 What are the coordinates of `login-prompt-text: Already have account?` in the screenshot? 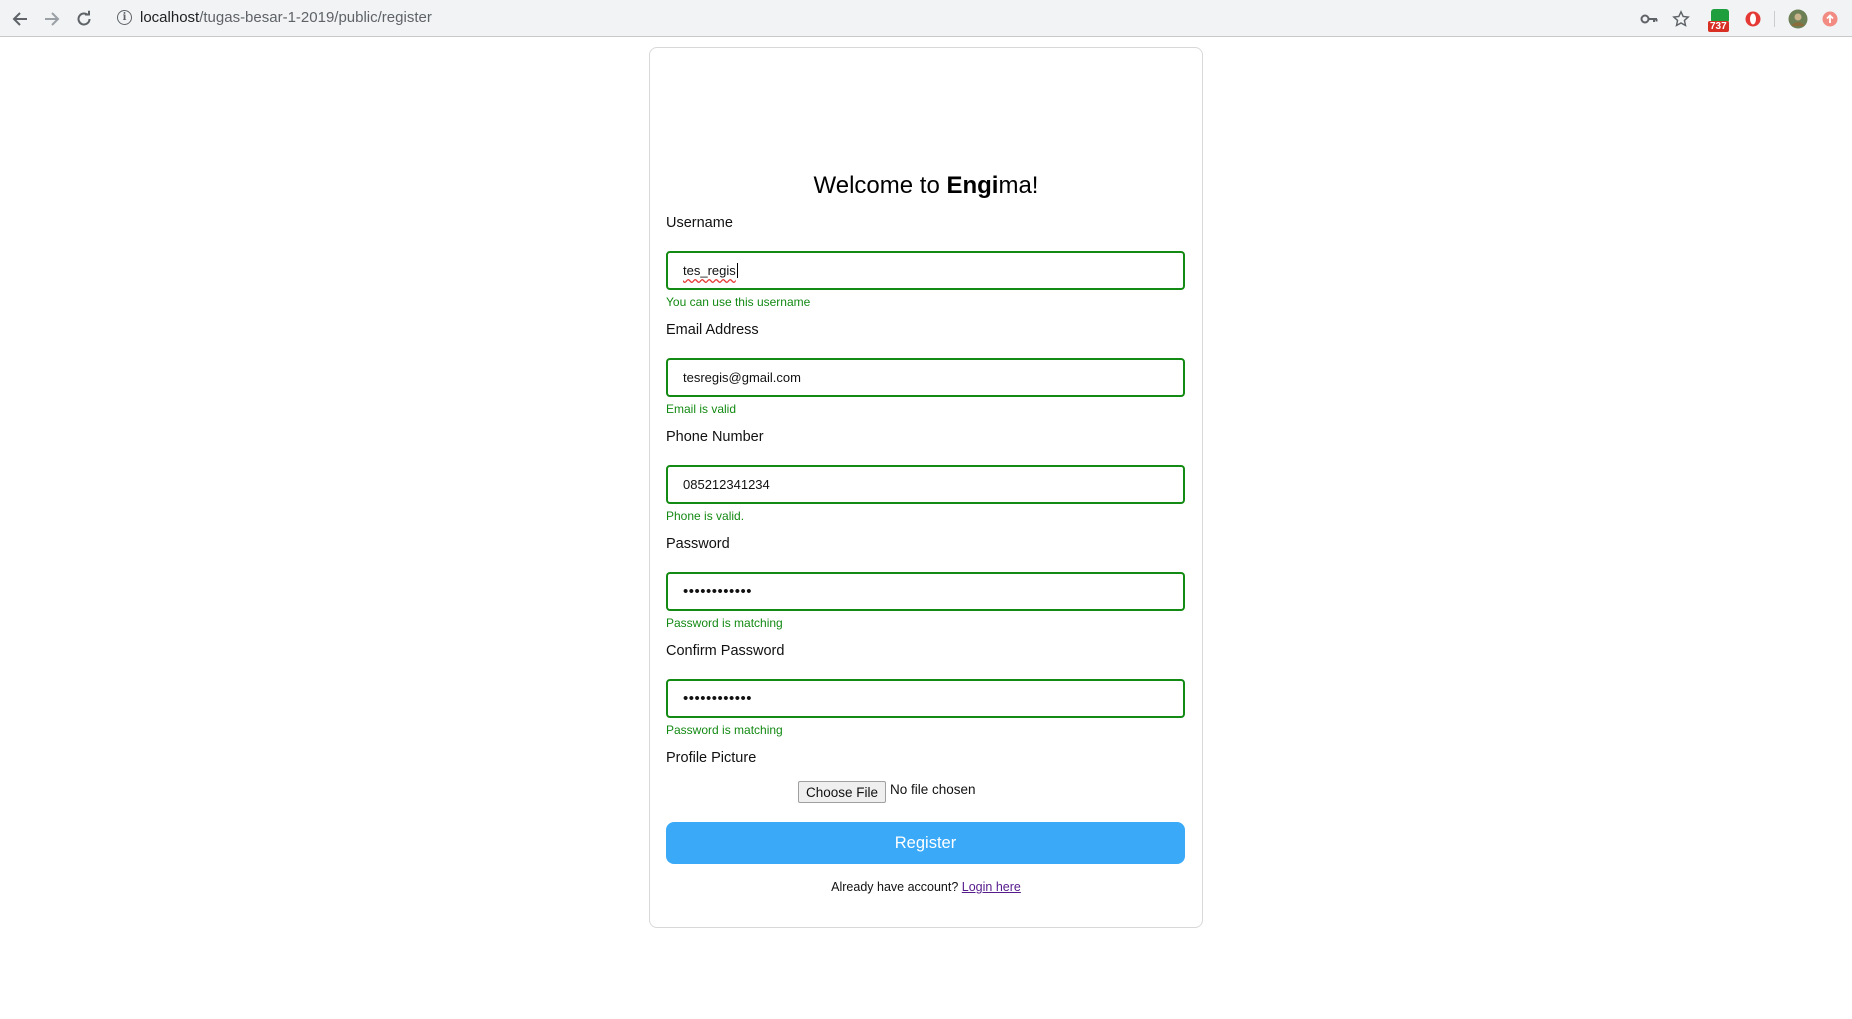 It's located at (896, 887).